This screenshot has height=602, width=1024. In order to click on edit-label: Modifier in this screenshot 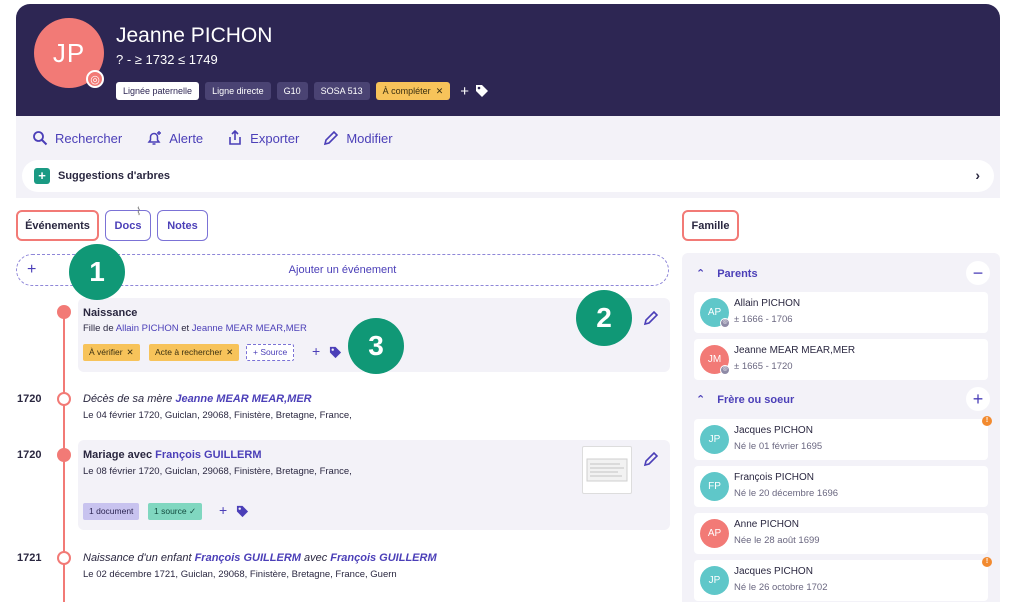, I will do `click(369, 138)`.